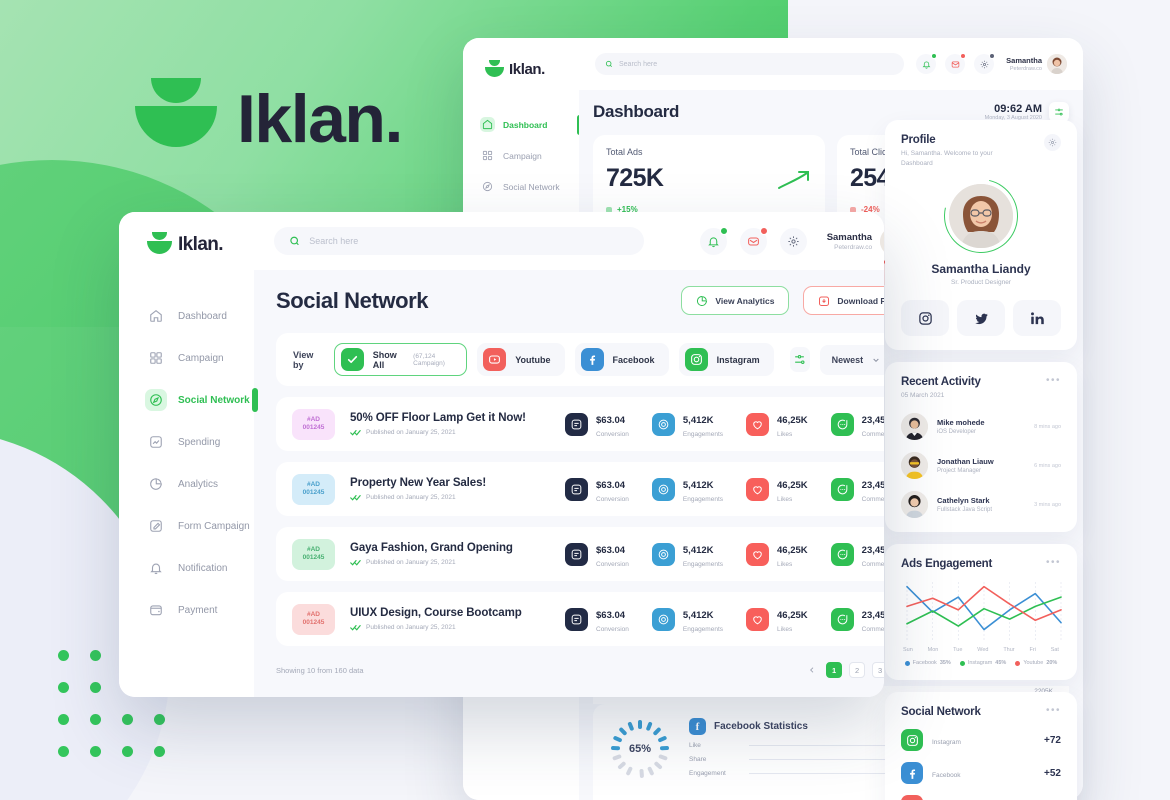  Describe the element at coordinates (186, 610) in the screenshot. I see `sidebar-item-payment: Payment` at that location.